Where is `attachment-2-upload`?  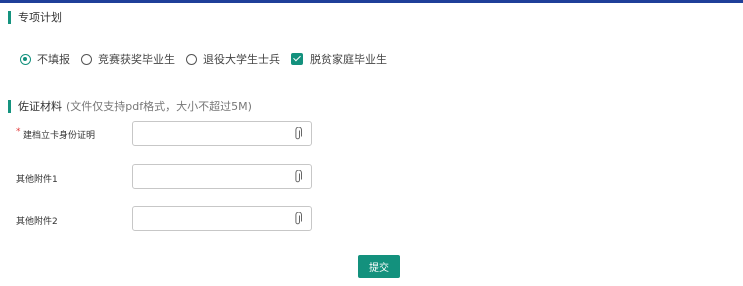 attachment-2-upload is located at coordinates (222, 218).